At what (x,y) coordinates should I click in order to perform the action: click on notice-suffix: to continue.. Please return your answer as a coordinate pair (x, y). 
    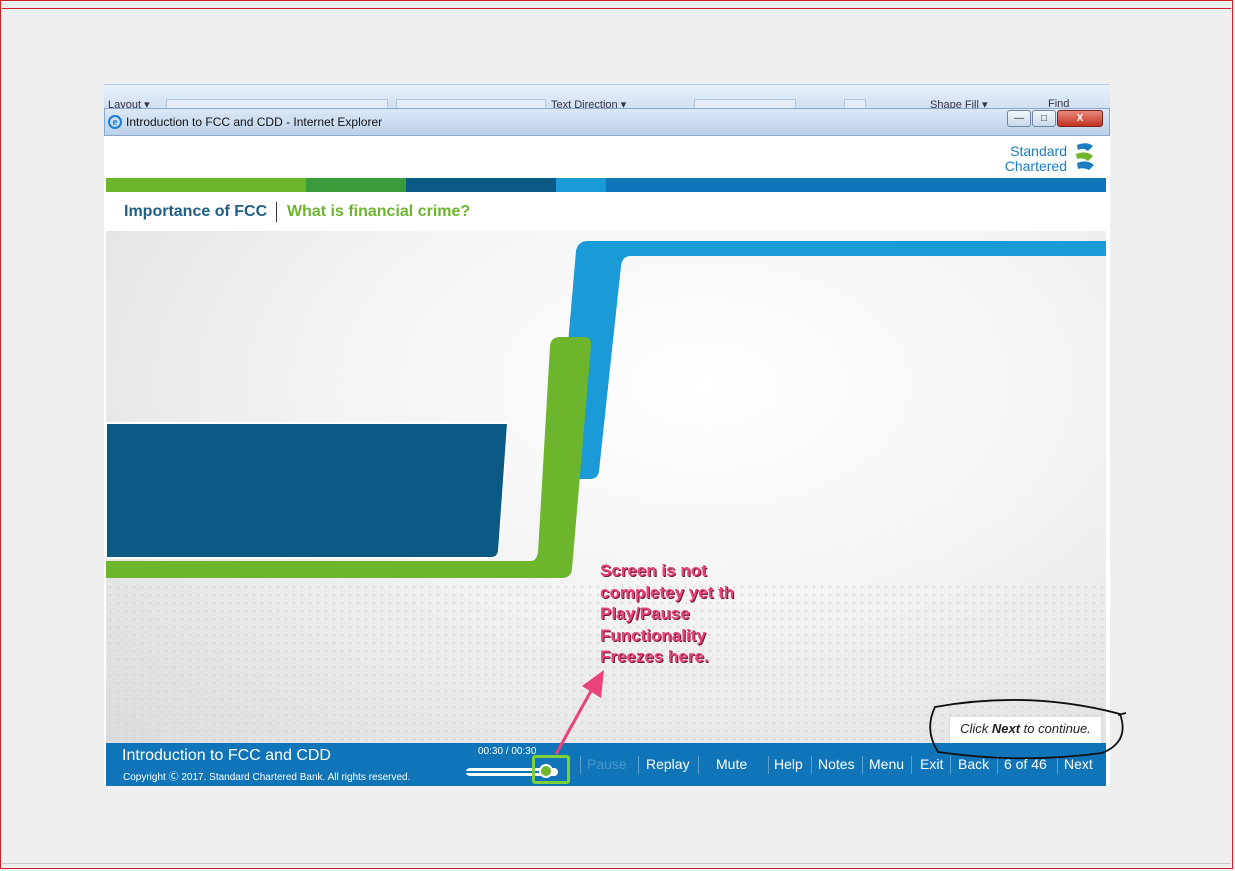
    Looking at the image, I should click on (1055, 728).